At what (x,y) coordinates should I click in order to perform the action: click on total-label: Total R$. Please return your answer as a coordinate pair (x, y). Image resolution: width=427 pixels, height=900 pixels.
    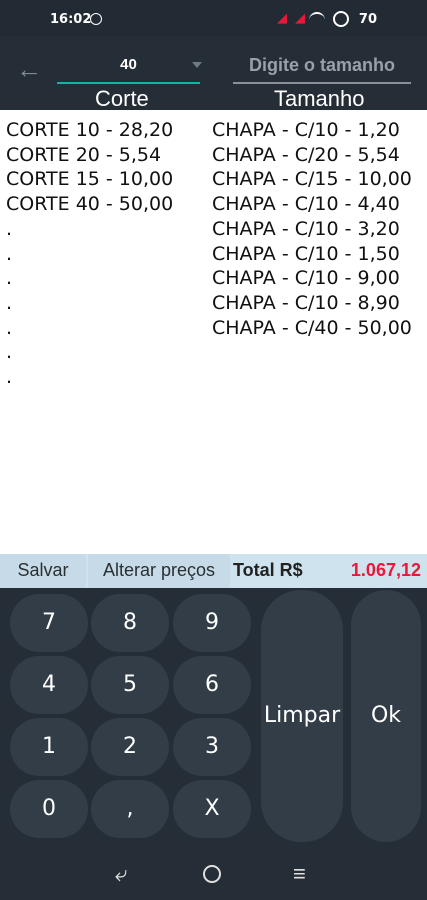
    Looking at the image, I should click on (268, 570).